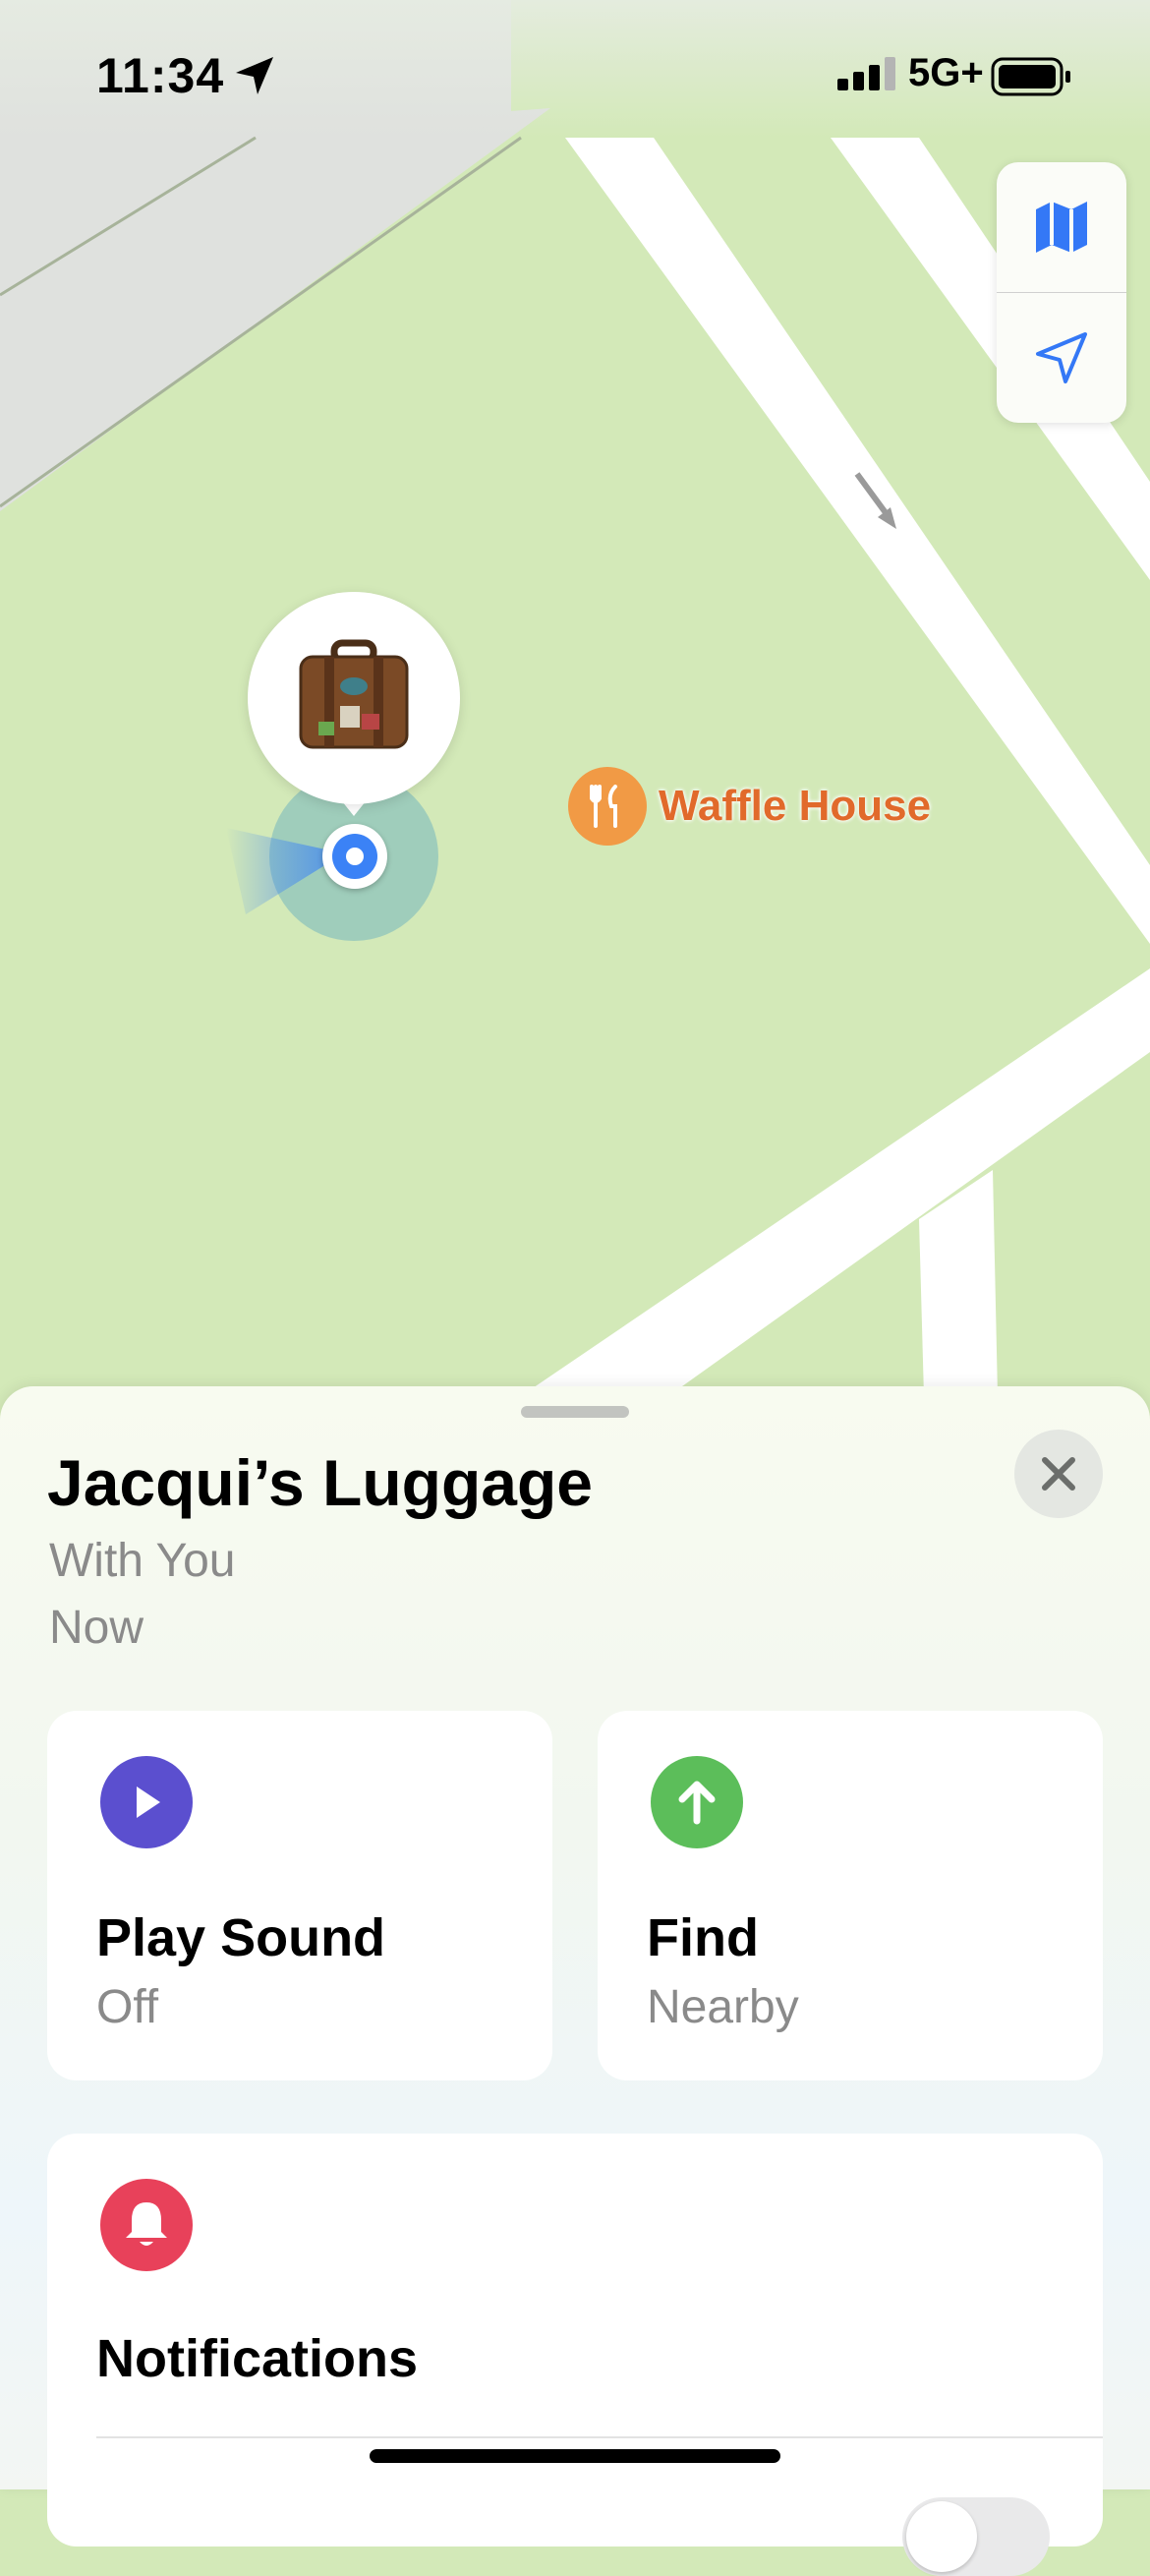 The image size is (1150, 2576). I want to click on find-title: Find, so click(703, 1937).